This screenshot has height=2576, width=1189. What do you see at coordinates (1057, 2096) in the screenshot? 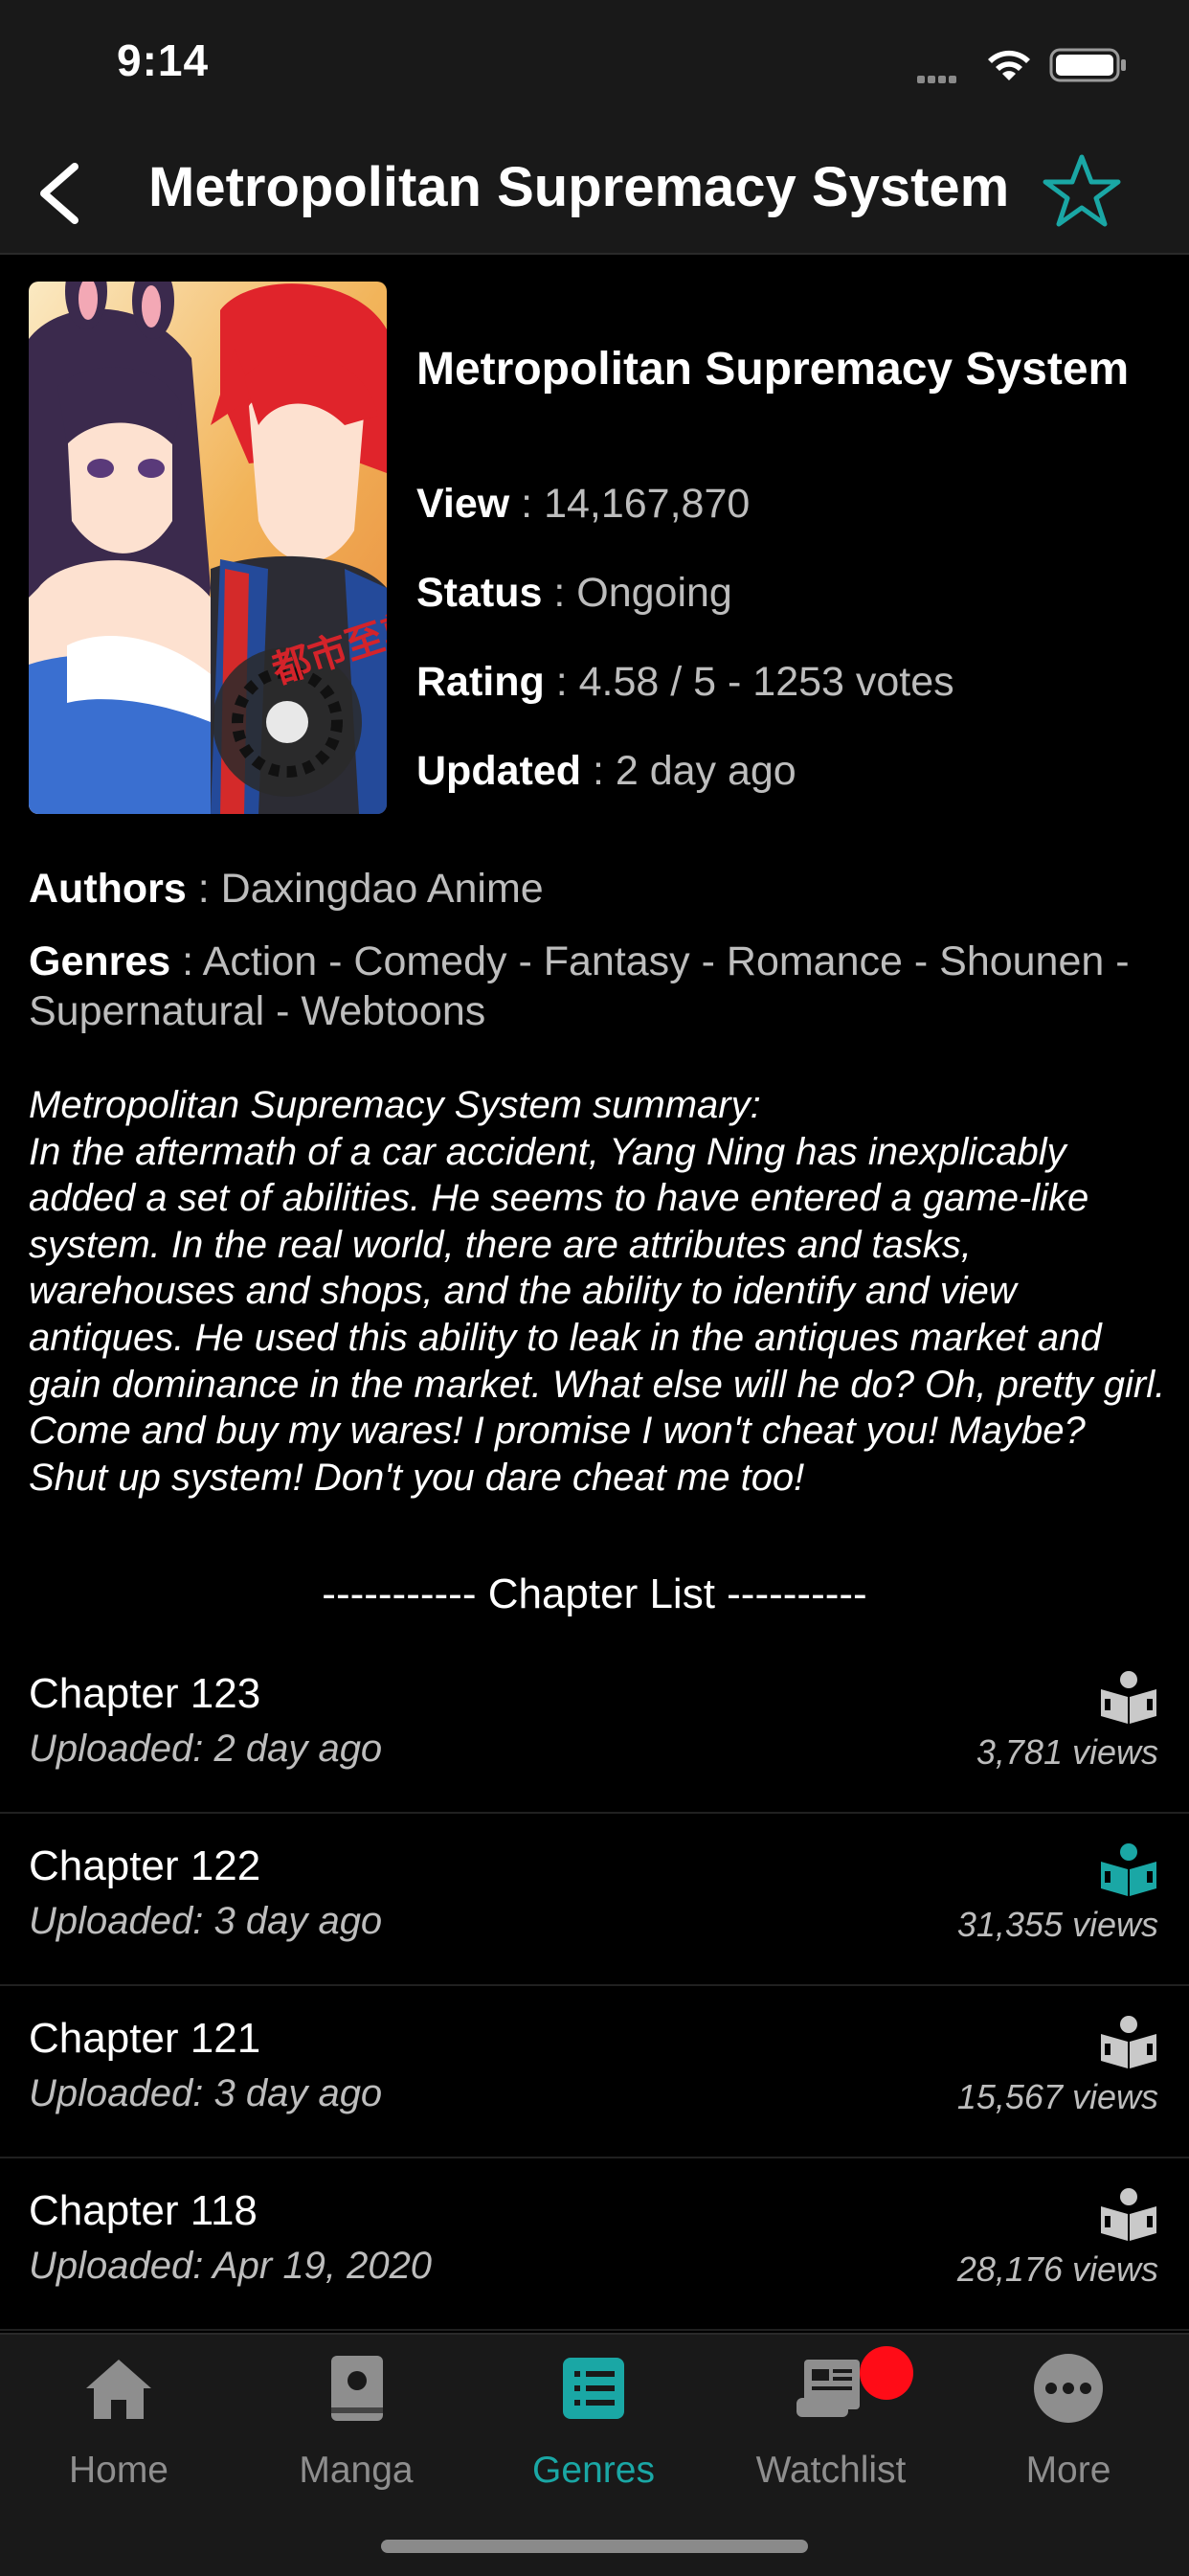
I see `chapter-views: 15,567 views` at bounding box center [1057, 2096].